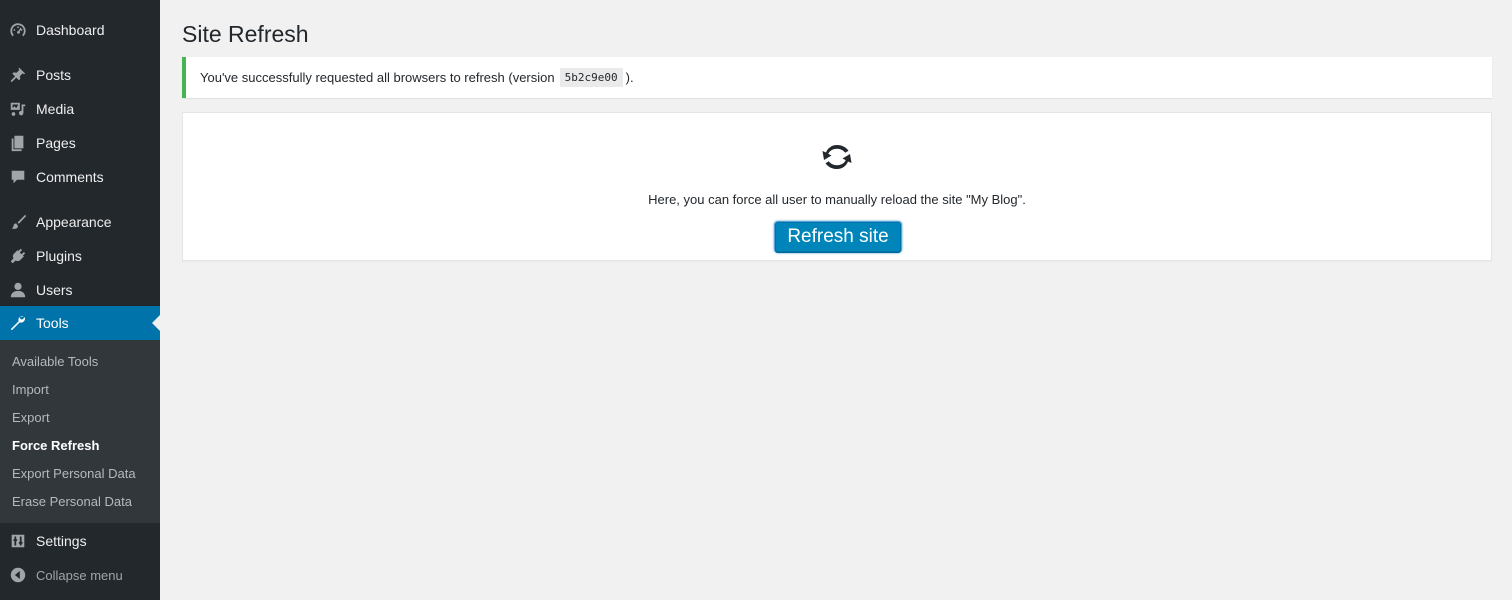 The height and width of the screenshot is (600, 1512). I want to click on sidebar-item-plugins: Plugins, so click(80, 256).